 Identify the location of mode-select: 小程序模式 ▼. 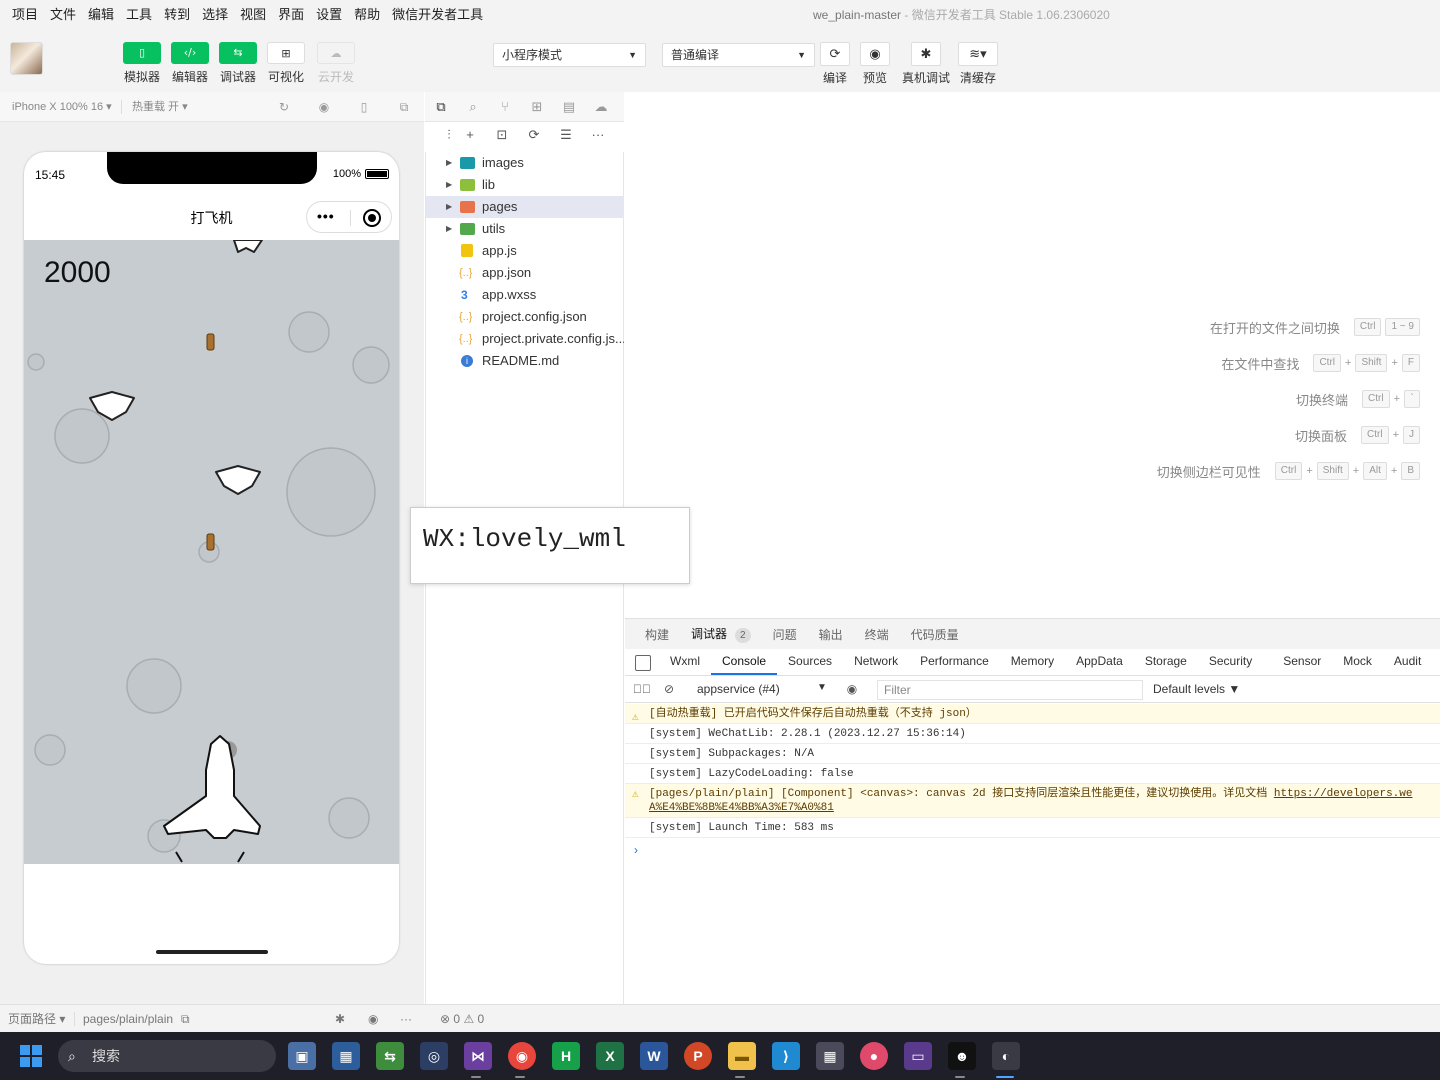
(569, 55).